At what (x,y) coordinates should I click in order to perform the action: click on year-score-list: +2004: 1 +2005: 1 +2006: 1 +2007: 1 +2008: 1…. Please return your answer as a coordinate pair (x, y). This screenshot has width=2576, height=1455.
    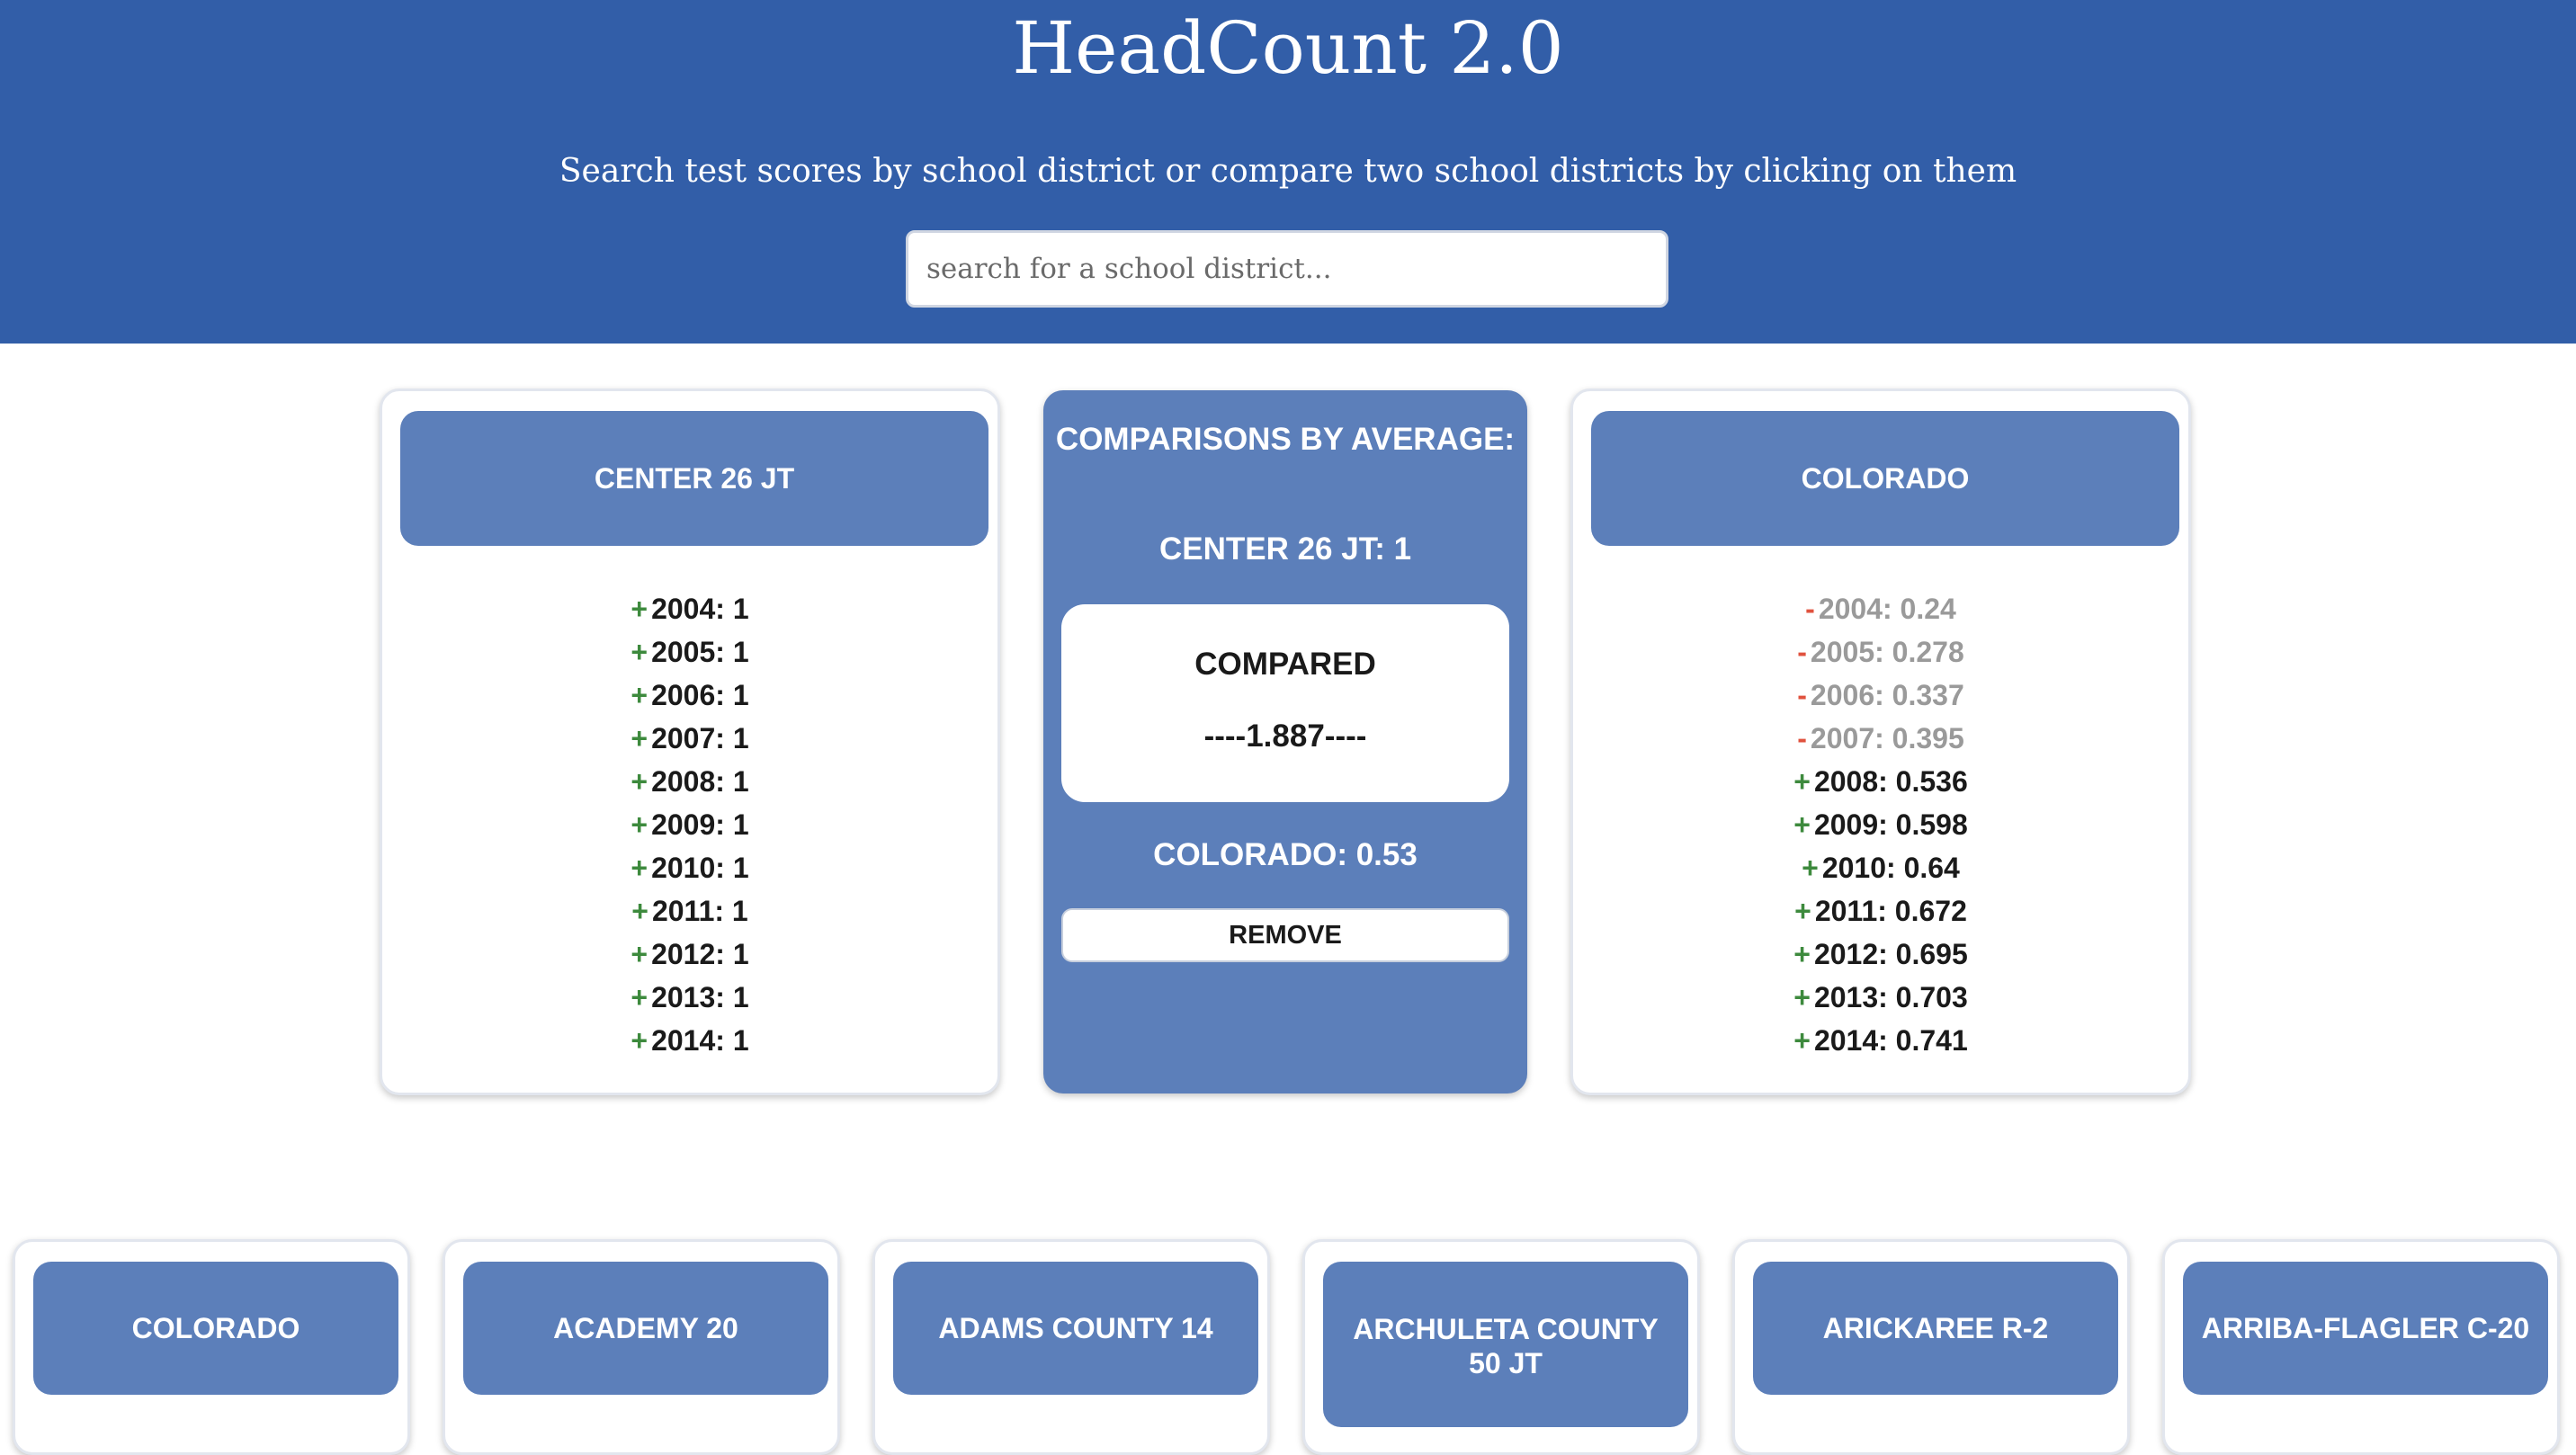
    Looking at the image, I should click on (689, 824).